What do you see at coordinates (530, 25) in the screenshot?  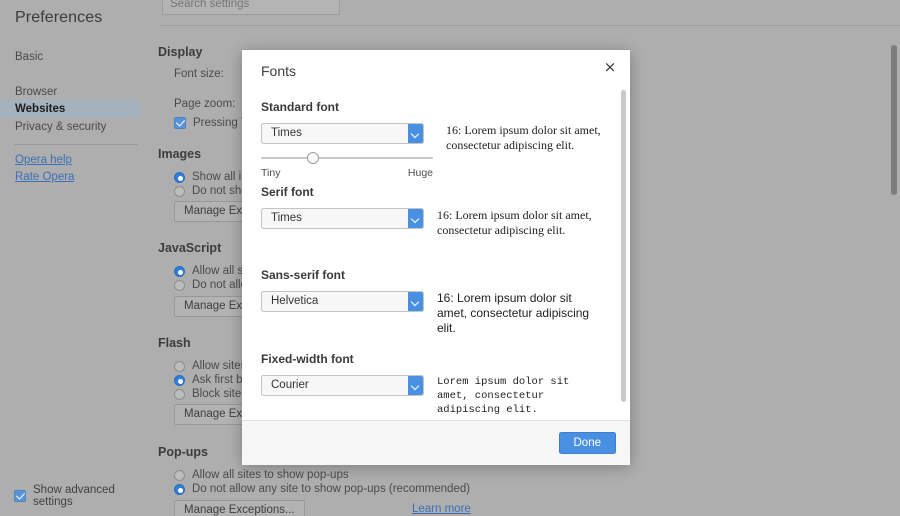 I see `header-divider` at bounding box center [530, 25].